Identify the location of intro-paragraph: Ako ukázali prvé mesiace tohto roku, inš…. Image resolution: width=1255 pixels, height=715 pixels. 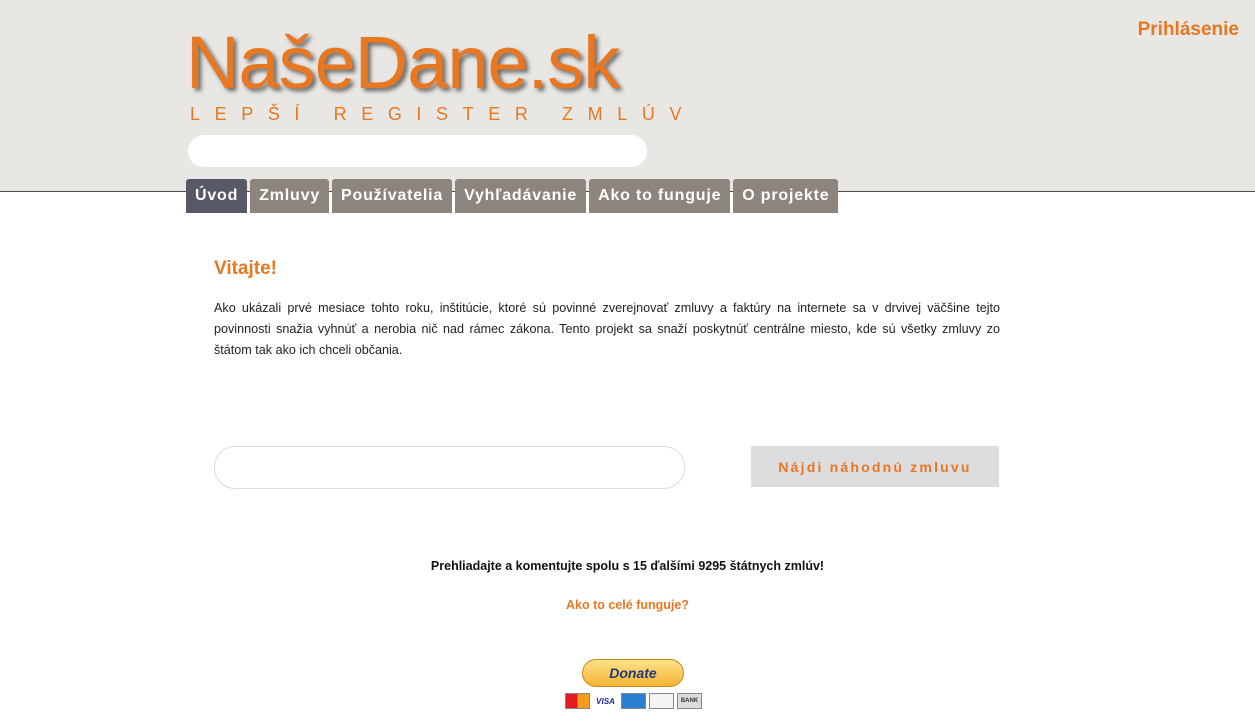
(607, 329).